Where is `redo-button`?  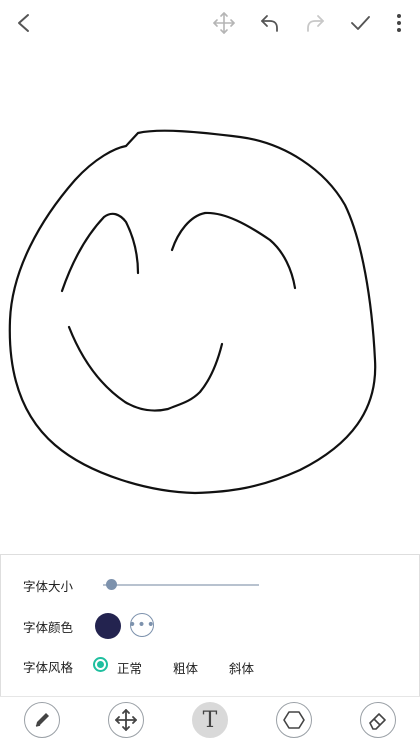
redo-button is located at coordinates (315, 23).